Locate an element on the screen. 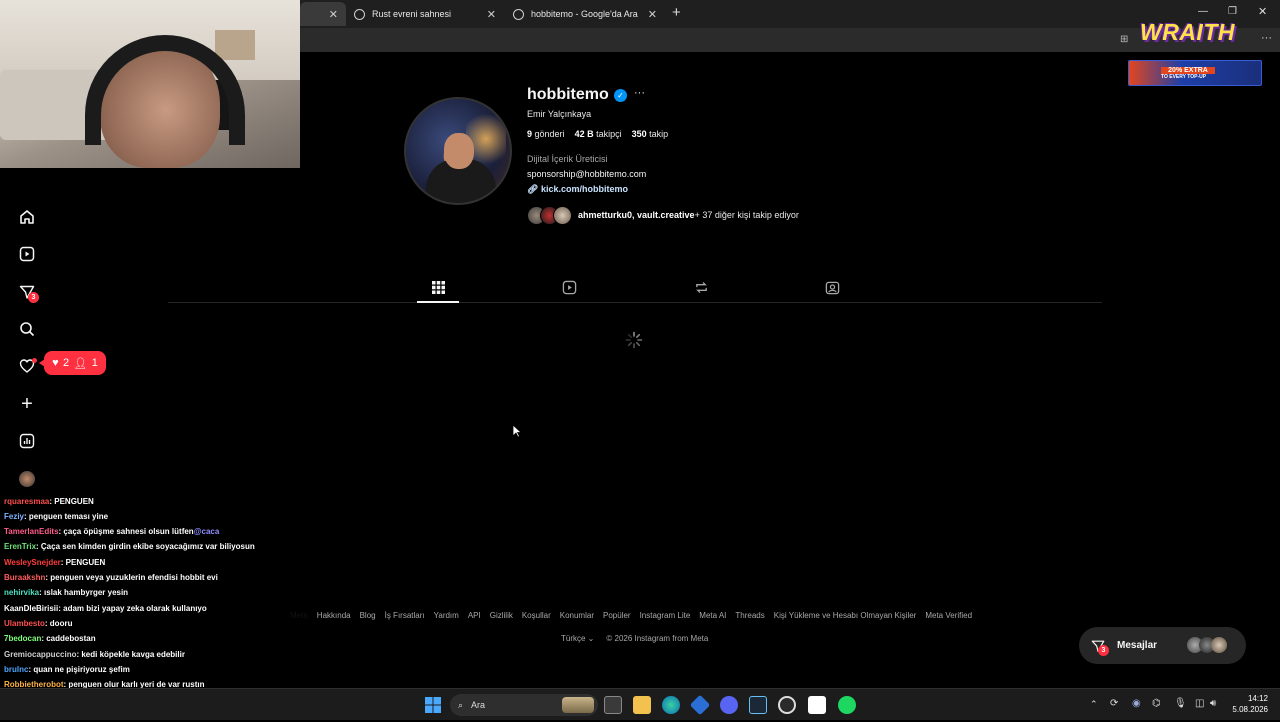 The height and width of the screenshot is (722, 1280). chat-text: : kedi köpekle kavga edebilir is located at coordinates (130, 654).